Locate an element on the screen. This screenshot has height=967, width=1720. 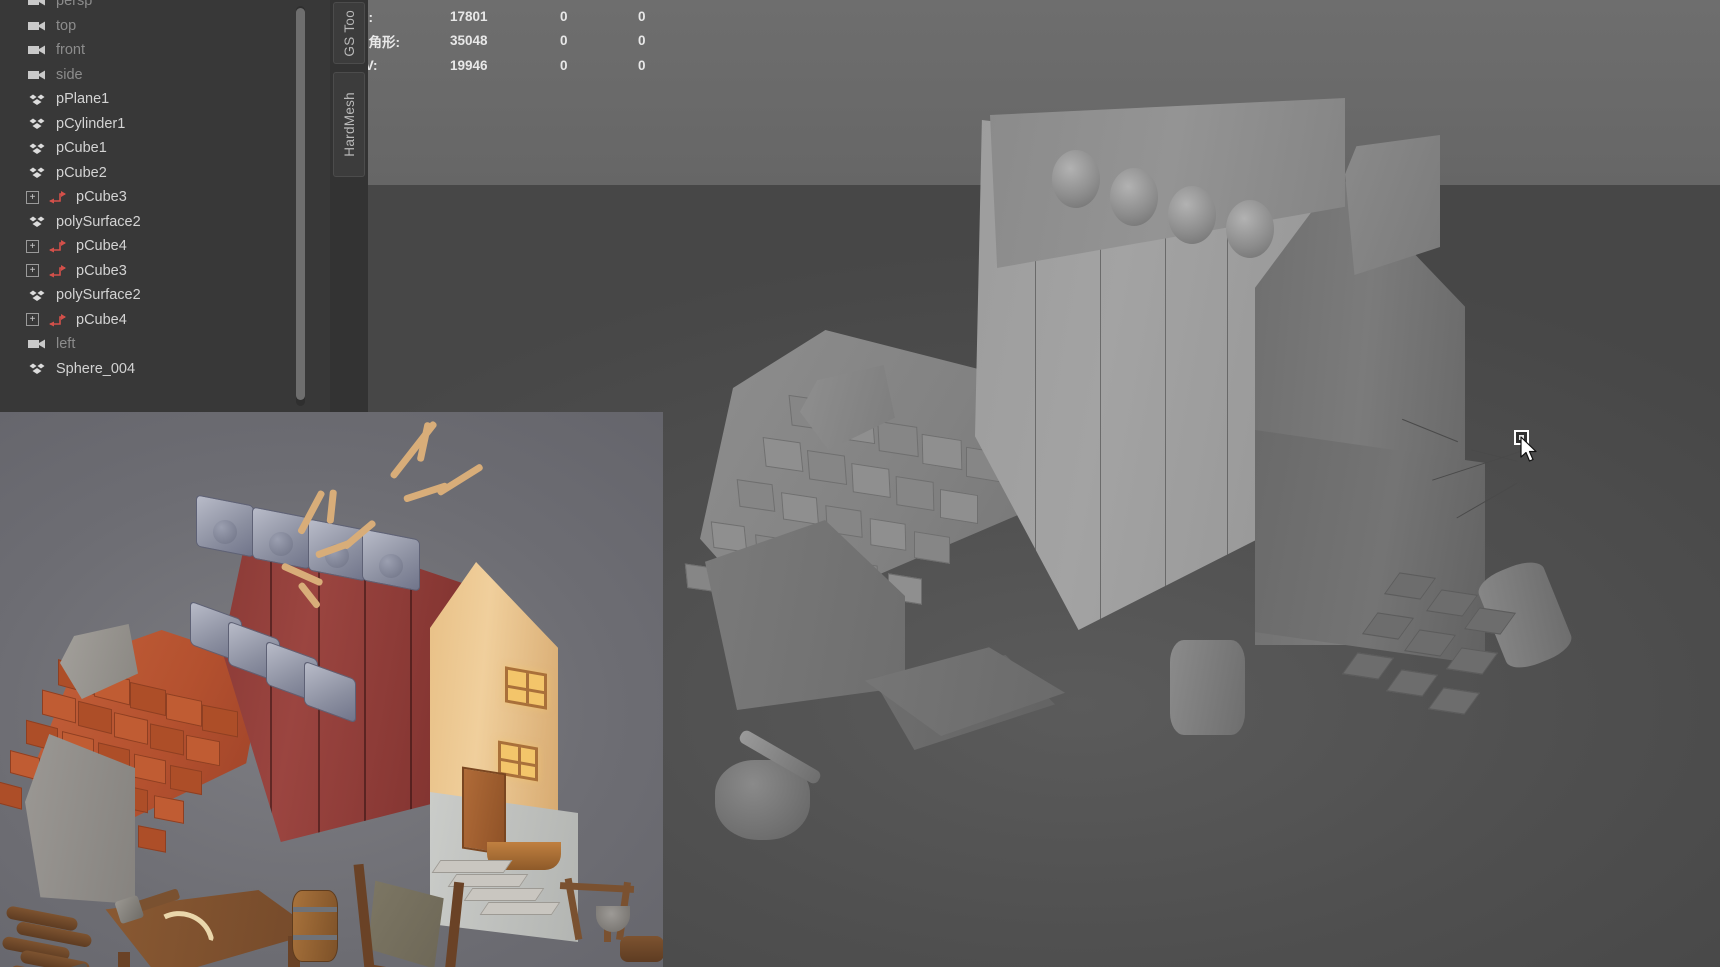
outliner-item-label: pCube2 is located at coordinates (81, 172).